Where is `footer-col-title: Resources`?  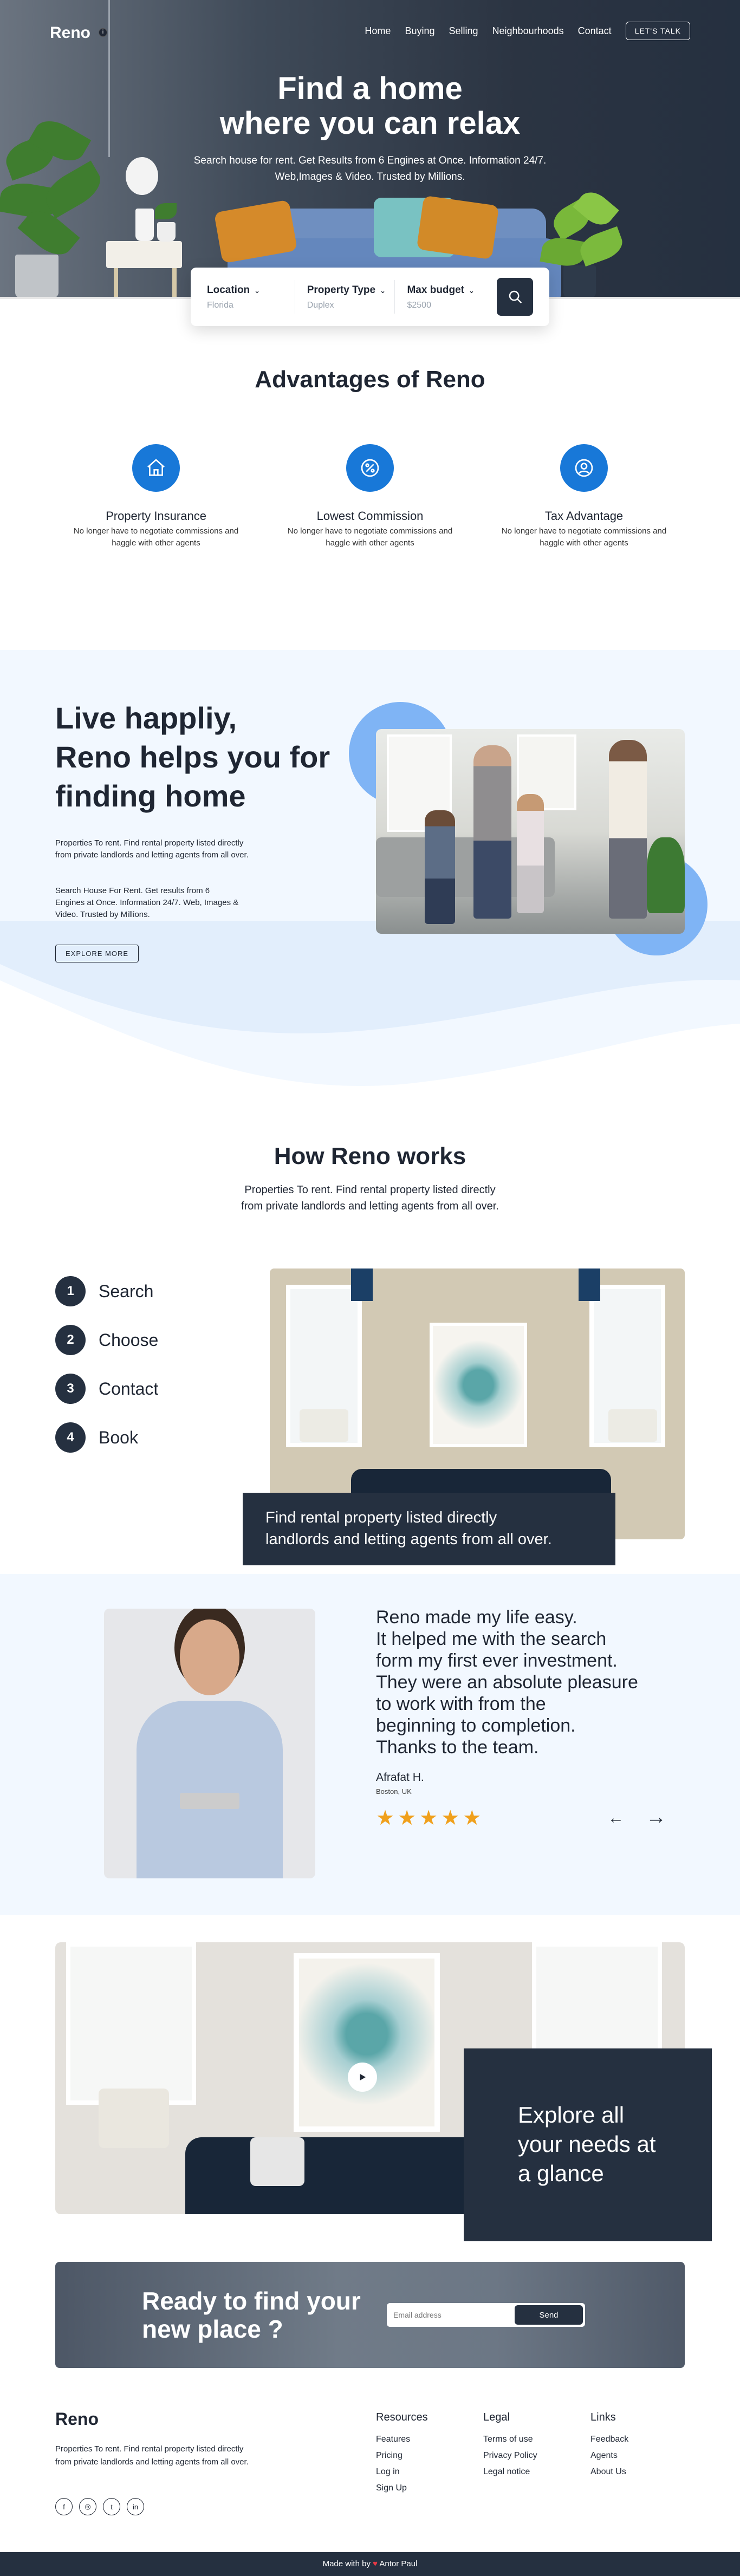
footer-col-title: Resources is located at coordinates (402, 2417).